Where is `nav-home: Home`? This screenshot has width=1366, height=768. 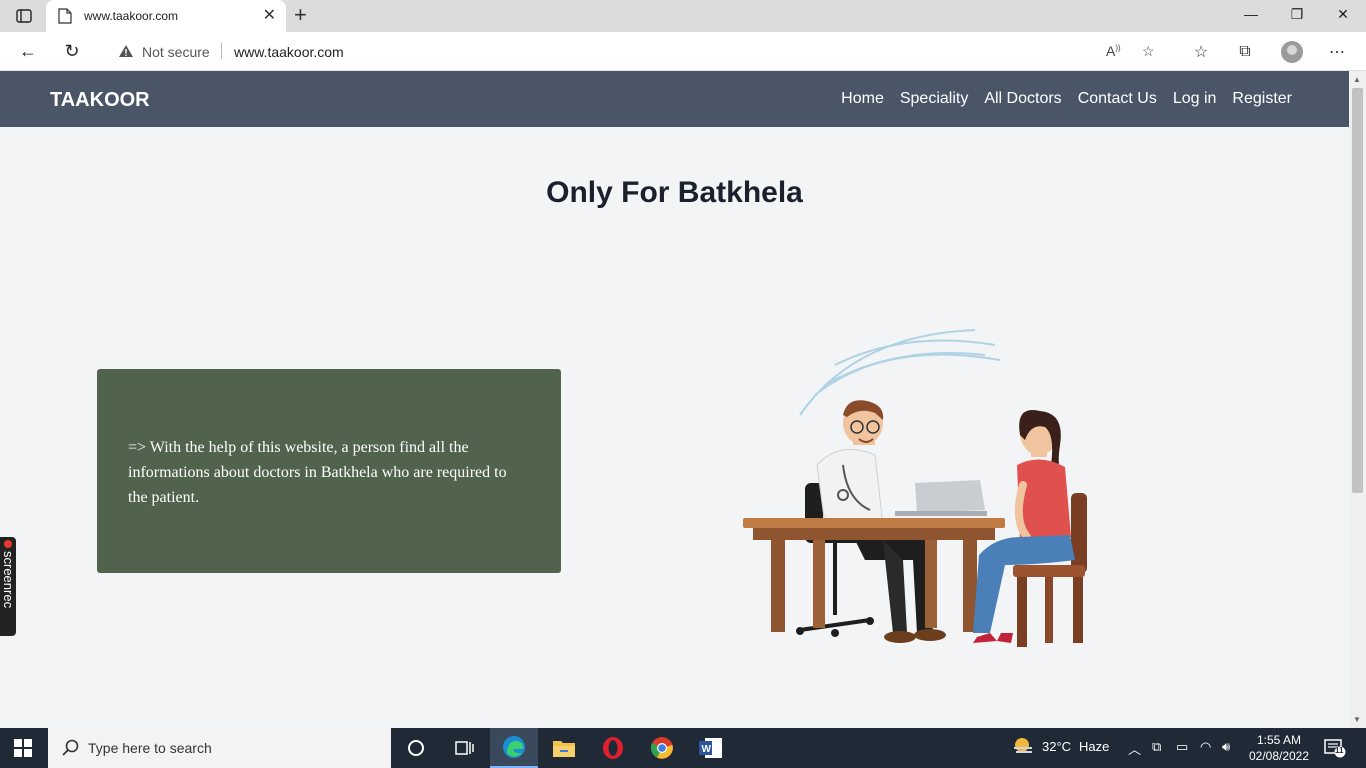
nav-home: Home is located at coordinates (862, 99).